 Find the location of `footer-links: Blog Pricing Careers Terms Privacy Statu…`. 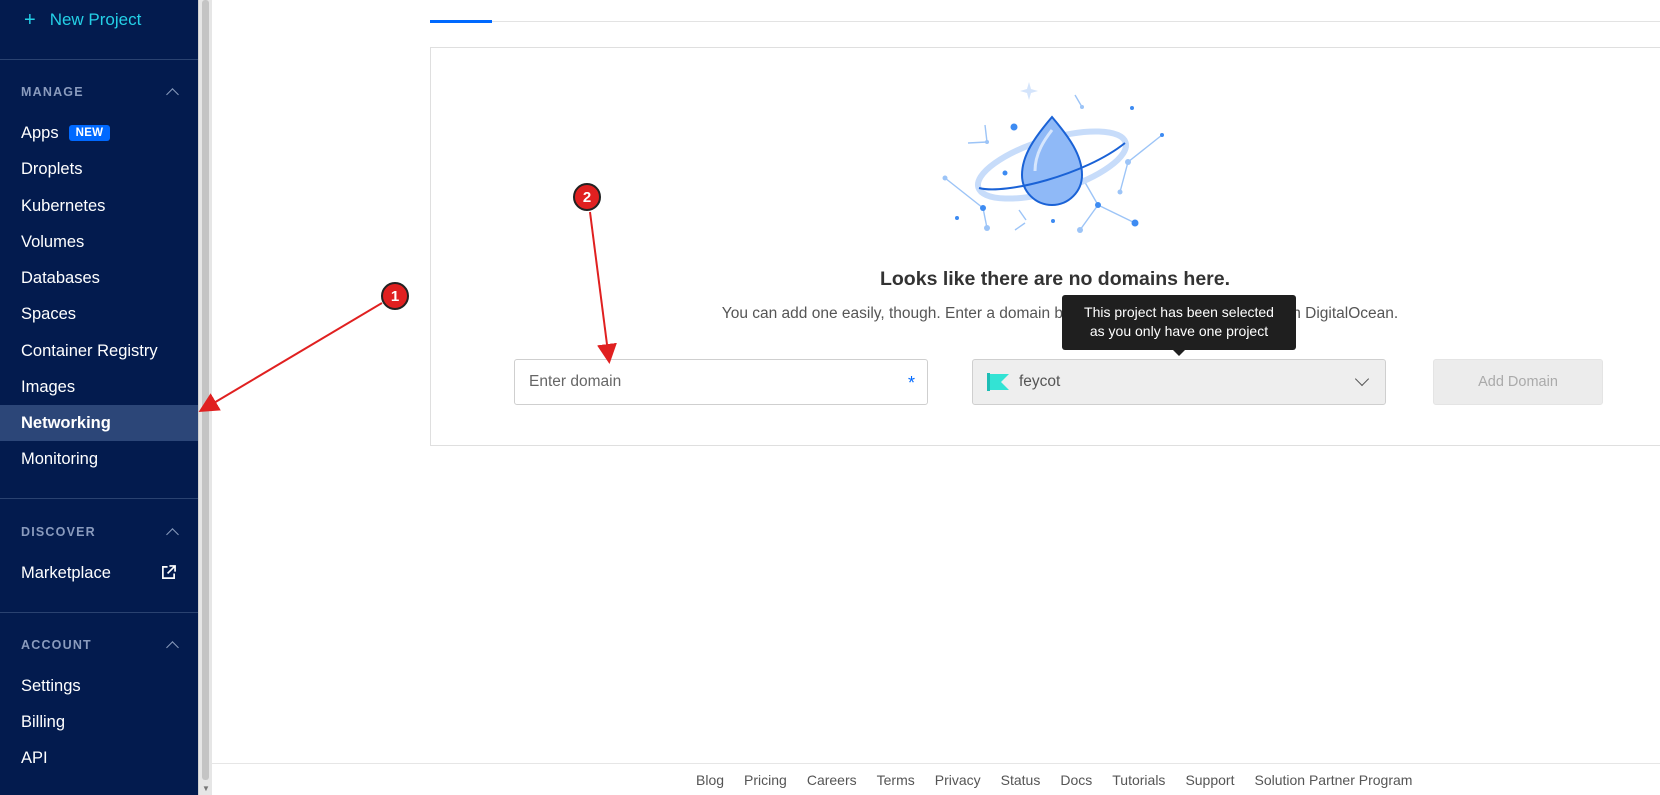

footer-links: Blog Pricing Careers Terms Privacy Statu… is located at coordinates (1054, 780).